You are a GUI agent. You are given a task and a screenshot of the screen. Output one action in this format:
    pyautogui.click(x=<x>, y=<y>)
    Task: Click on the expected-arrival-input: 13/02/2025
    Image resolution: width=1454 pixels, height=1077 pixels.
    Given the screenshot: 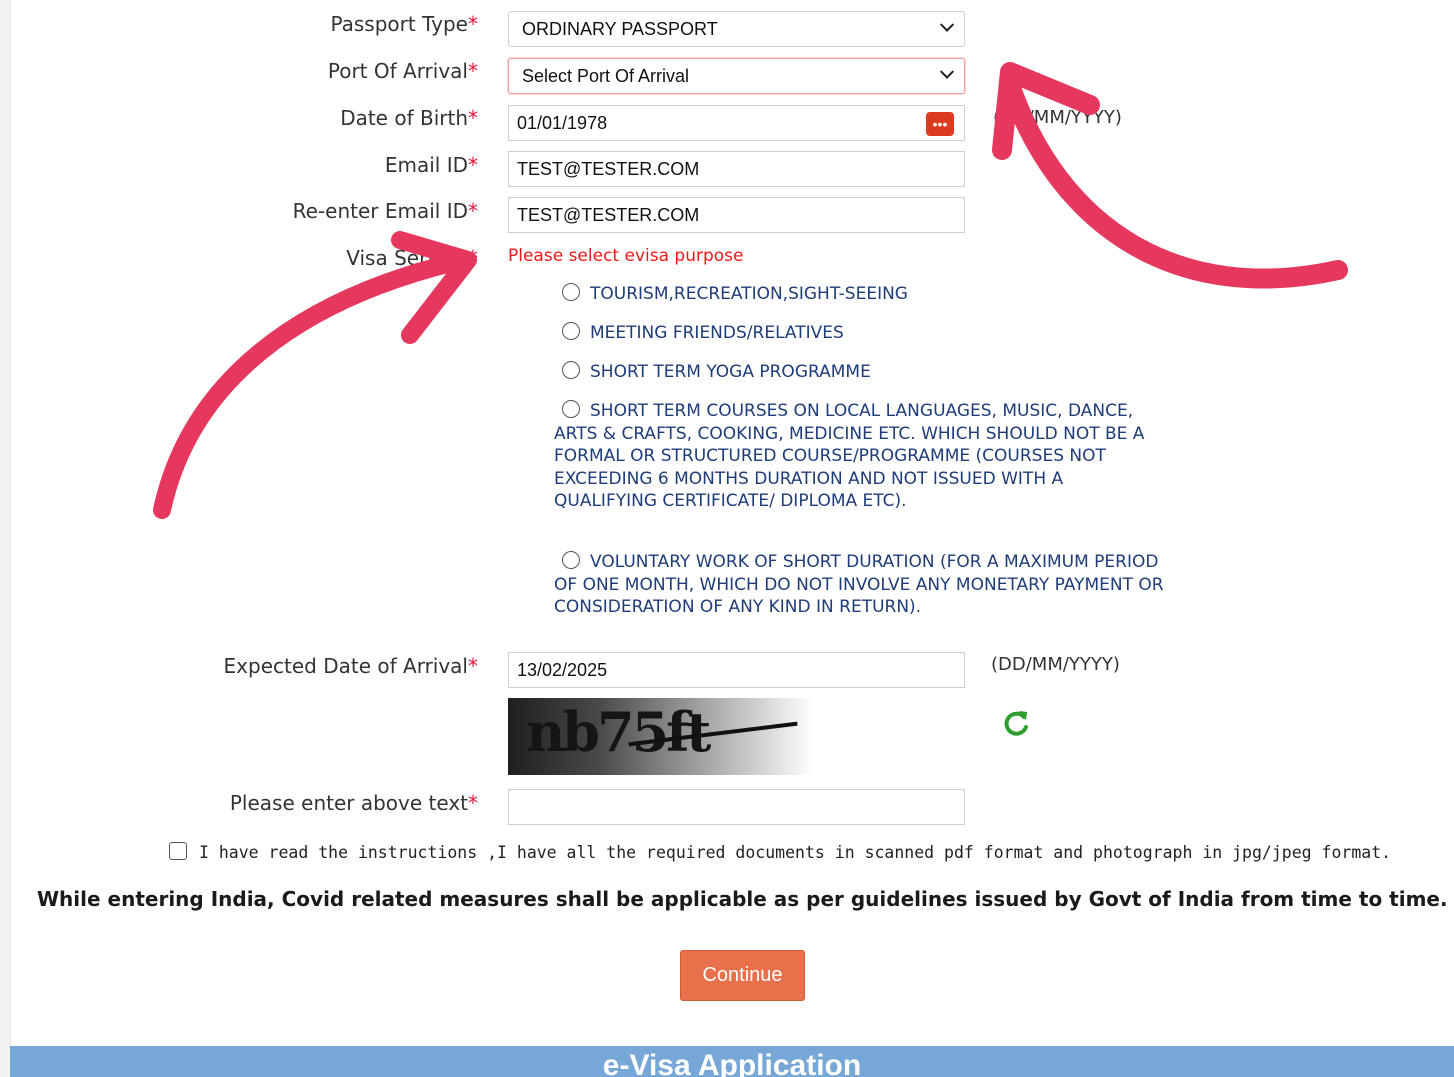 What is the action you would take?
    pyautogui.click(x=736, y=670)
    